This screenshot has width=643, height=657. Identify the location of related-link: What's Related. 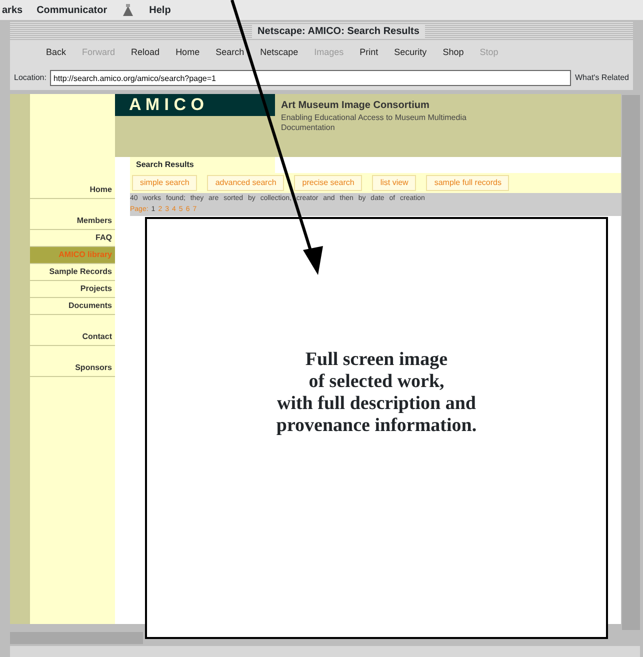
(602, 78).